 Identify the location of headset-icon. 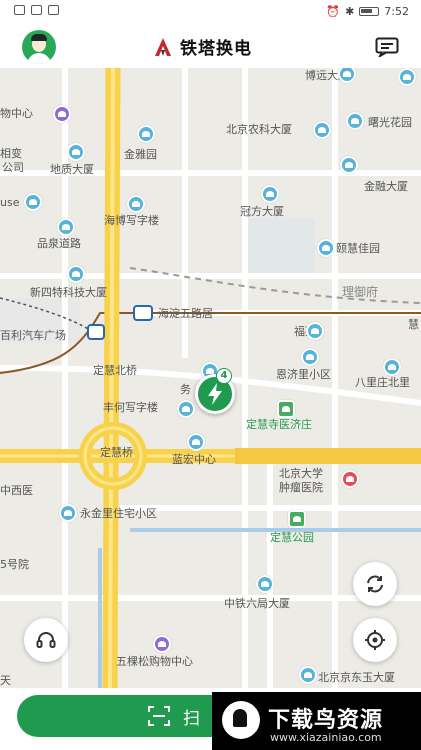
(46, 640).